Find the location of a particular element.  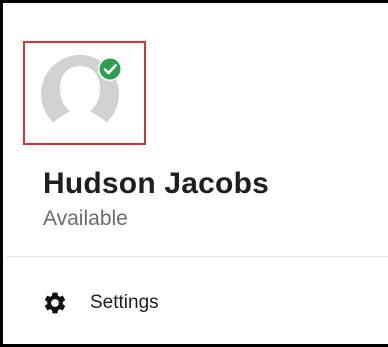

divider is located at coordinates (197, 256).